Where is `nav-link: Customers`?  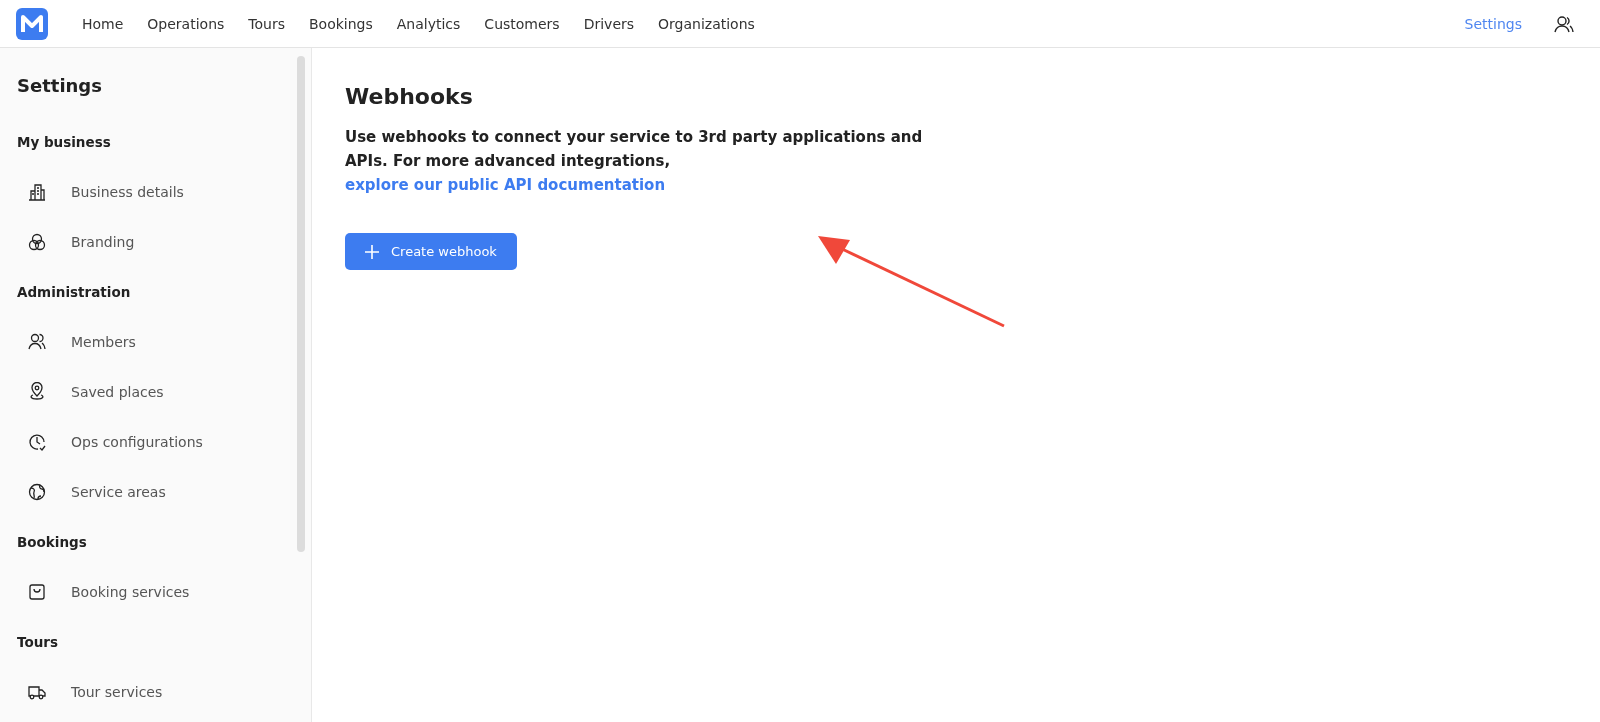
nav-link: Customers is located at coordinates (522, 23).